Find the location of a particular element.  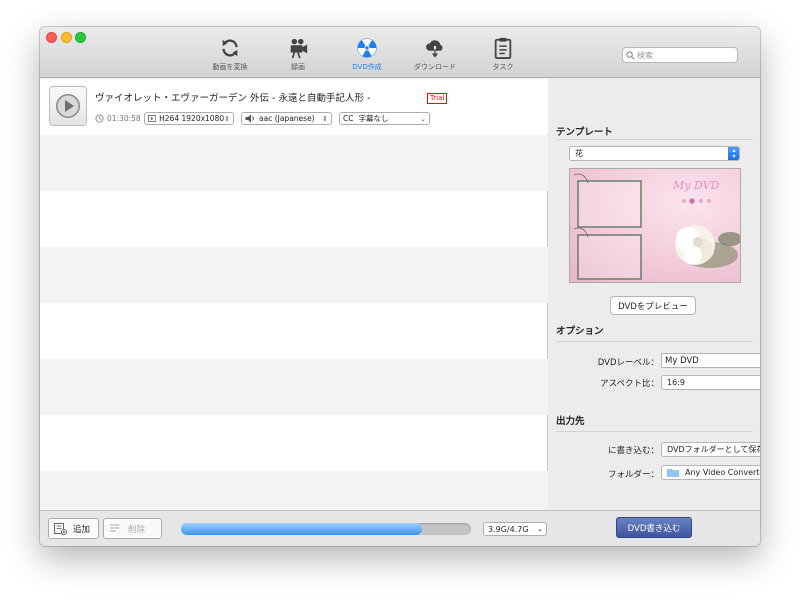

bottom-bar: 追加 削除 3.9G/4.7G ⌄ DVD書き込む is located at coordinates (400, 528).